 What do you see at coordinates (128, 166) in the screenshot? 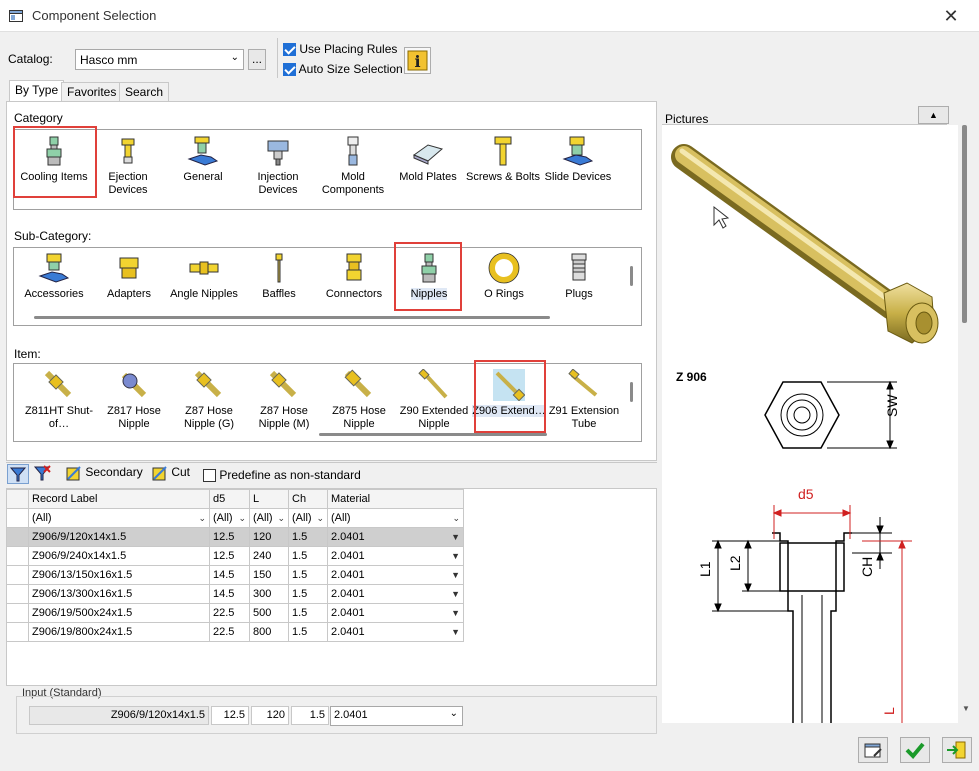
I see `category-ejection-devices: Ejection Devices` at bounding box center [128, 166].